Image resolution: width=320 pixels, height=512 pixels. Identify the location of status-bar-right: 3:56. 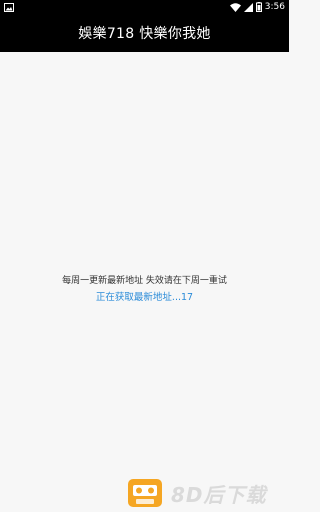
(257, 6).